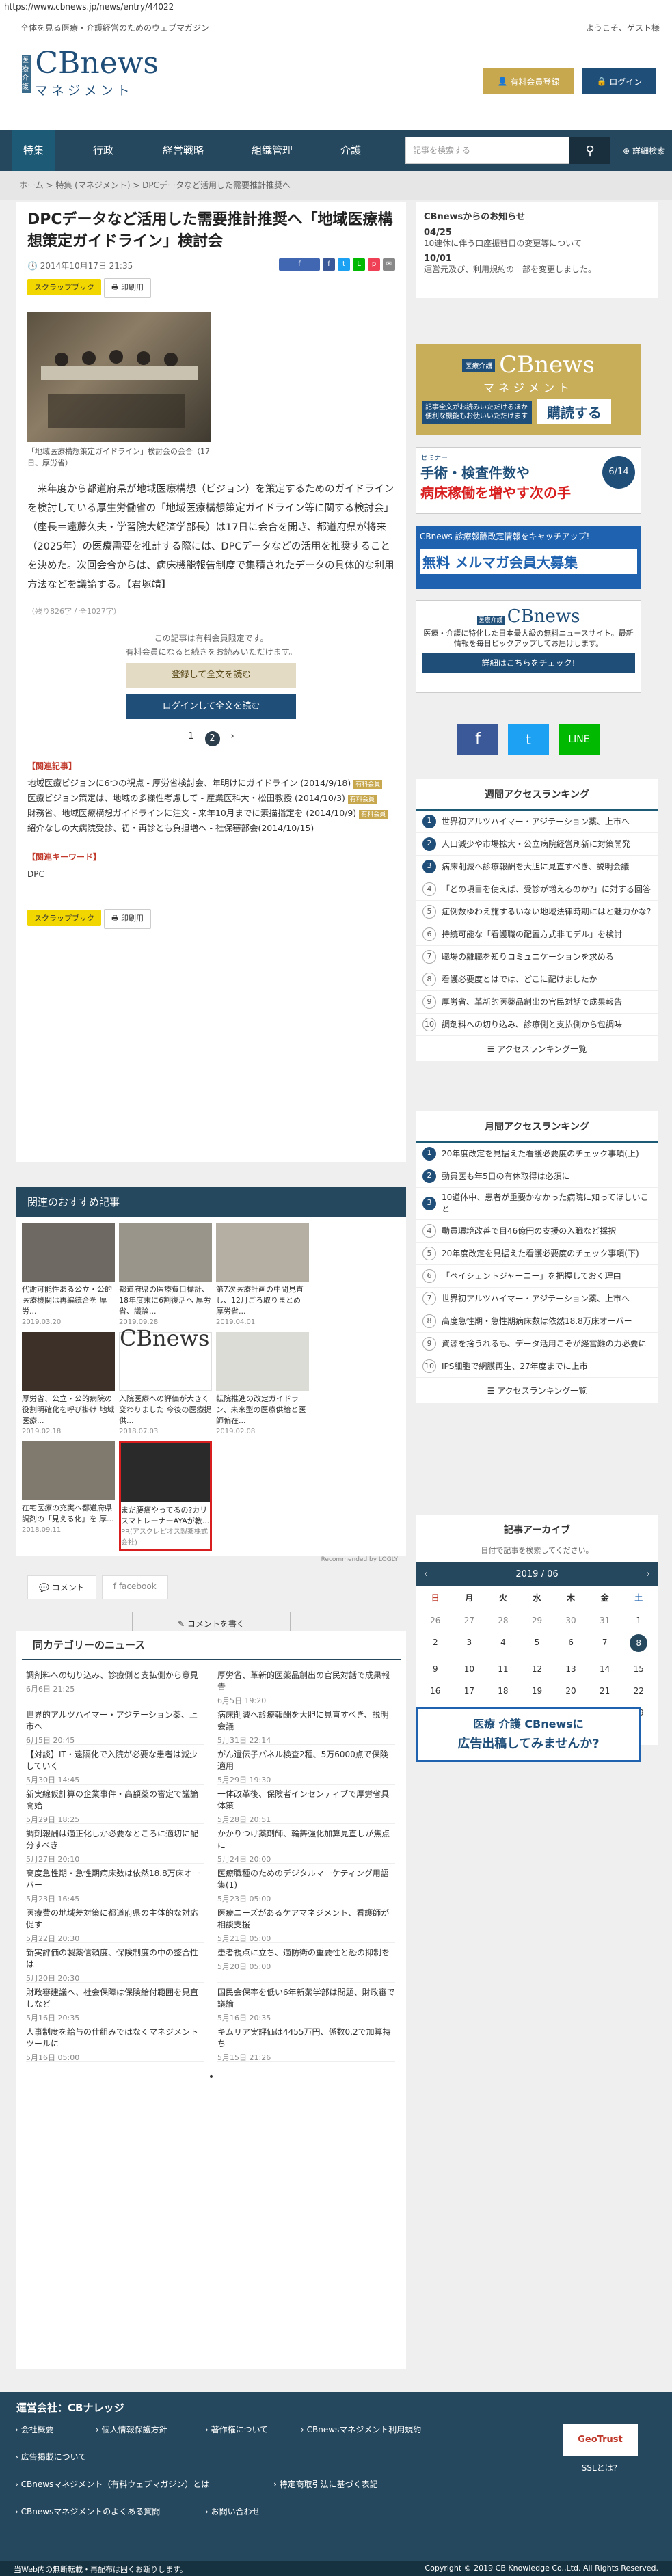  What do you see at coordinates (68, 1496) in the screenshot?
I see `rec-card: 在宅医療の充実へ都道府県調剤の「見える化」を 厚... 2018.09.11` at bounding box center [68, 1496].